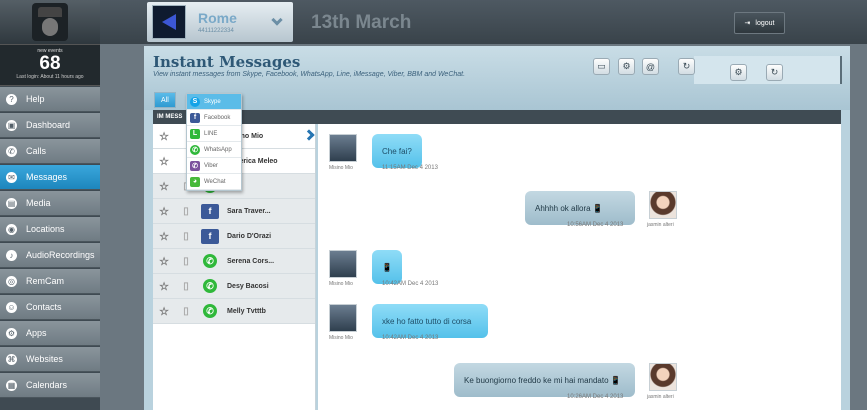 The width and height of the screenshot is (867, 410). Describe the element at coordinates (11, 125) in the screenshot. I see `camera-icon: ▣` at that location.